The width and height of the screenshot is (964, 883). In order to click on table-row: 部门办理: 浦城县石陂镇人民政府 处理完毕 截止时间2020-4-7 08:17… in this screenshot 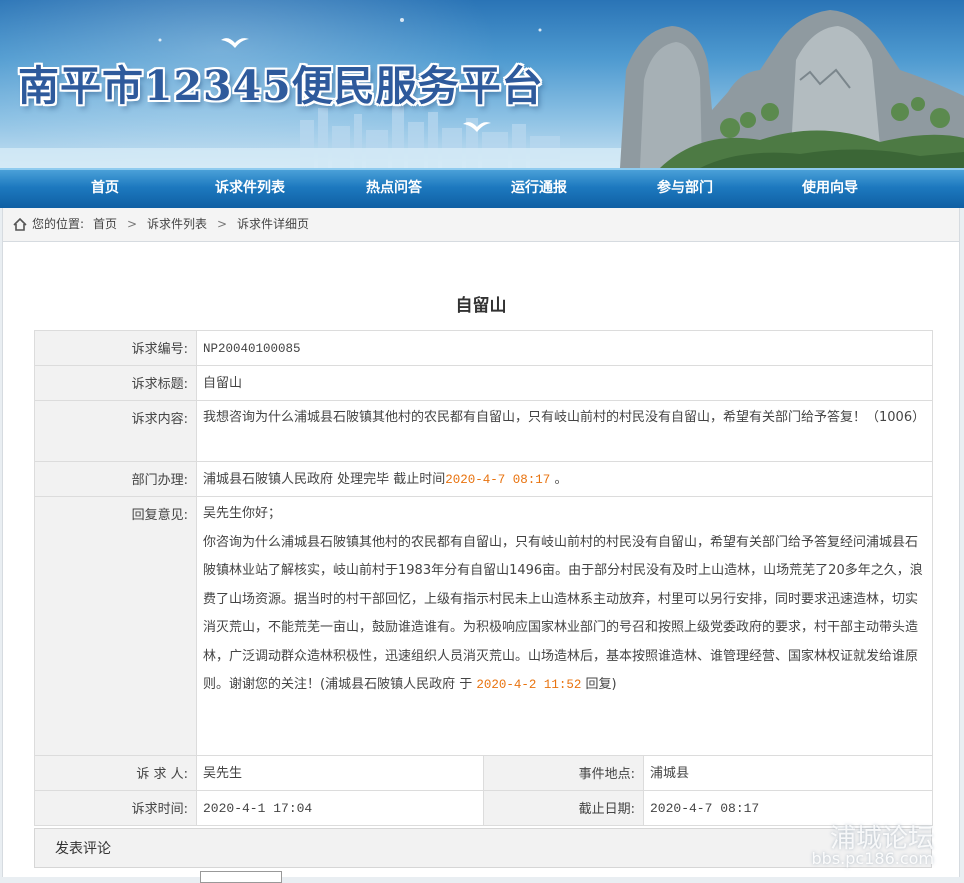, I will do `click(483, 479)`.